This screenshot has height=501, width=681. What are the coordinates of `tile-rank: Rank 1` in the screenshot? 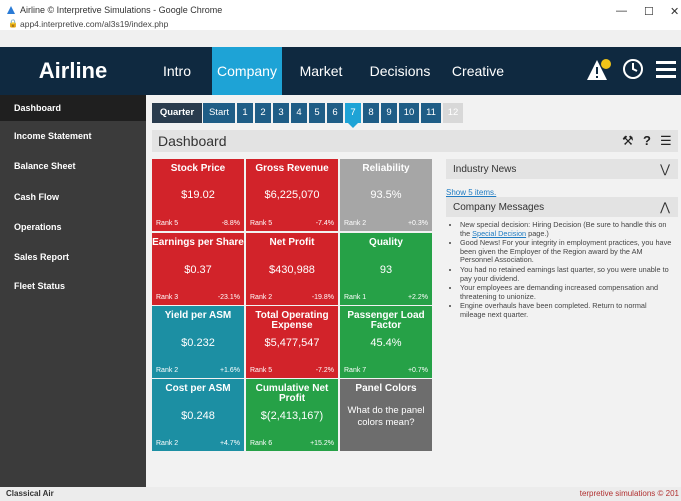 It's located at (355, 297).